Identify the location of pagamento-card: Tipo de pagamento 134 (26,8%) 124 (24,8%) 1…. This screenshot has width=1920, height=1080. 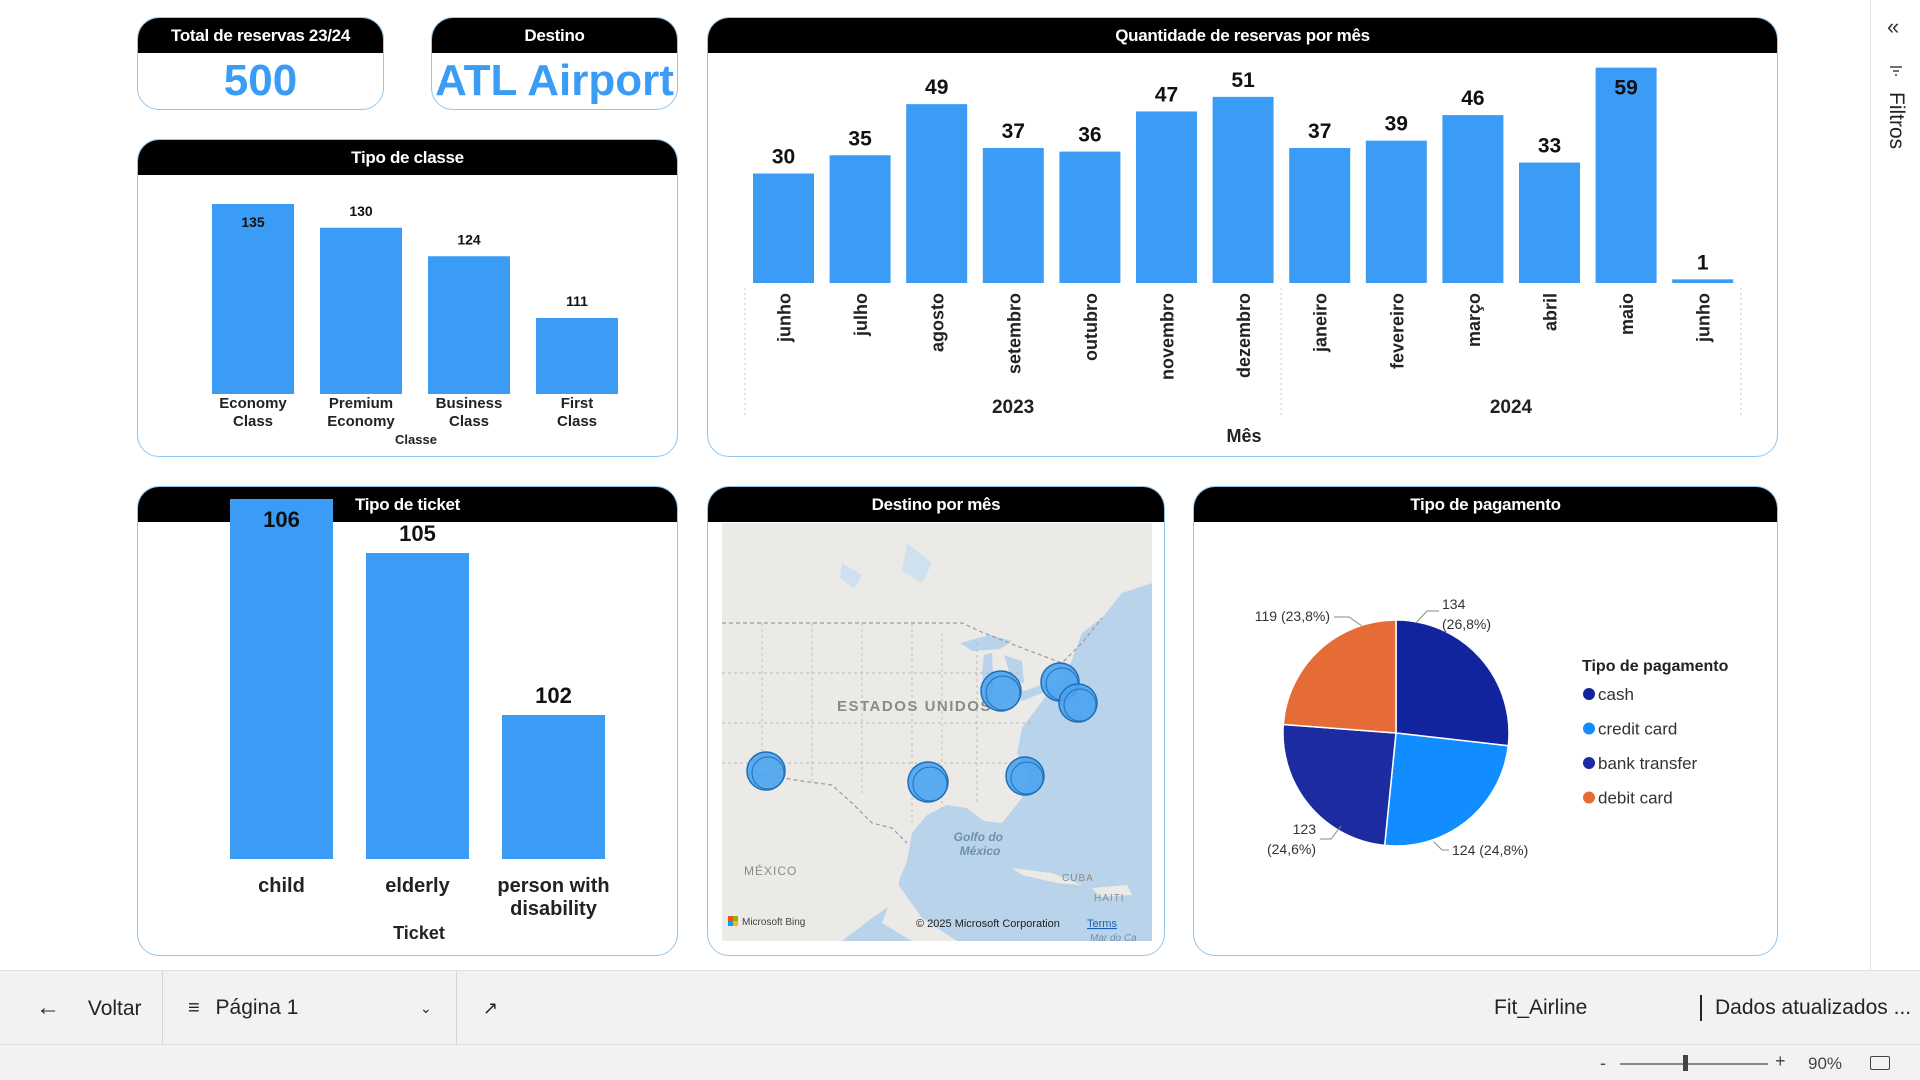
(1485, 721).